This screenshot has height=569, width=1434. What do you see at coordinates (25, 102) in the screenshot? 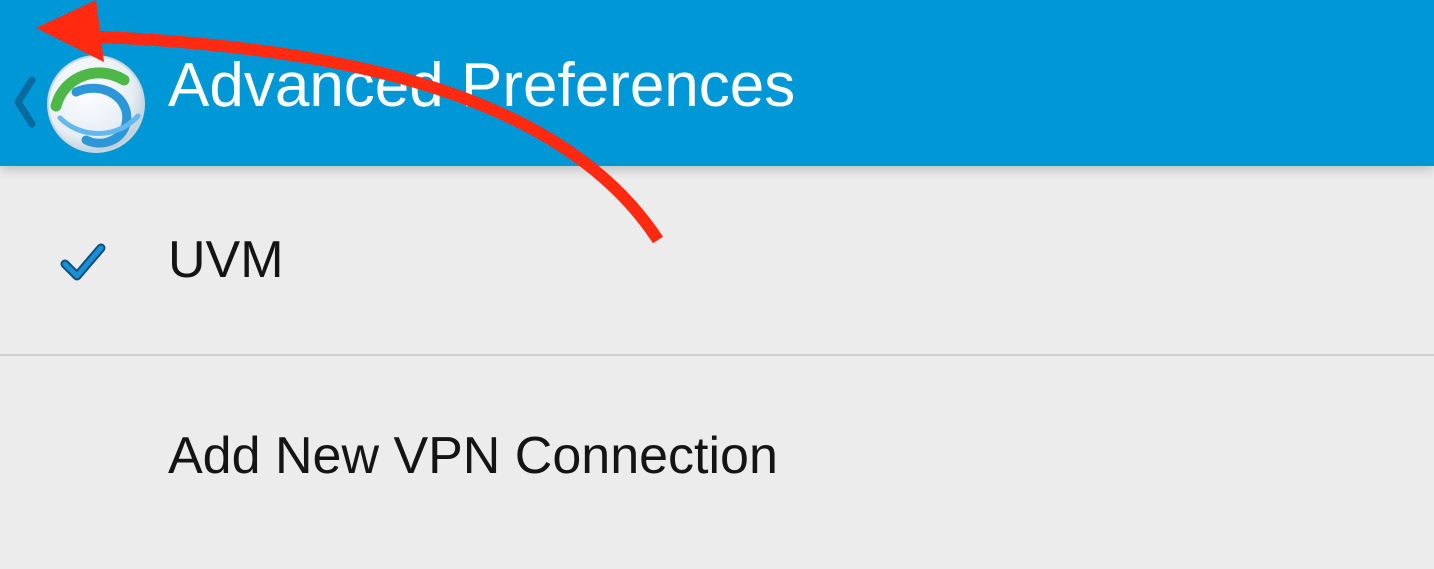
I see `chevron-left-icon` at bounding box center [25, 102].